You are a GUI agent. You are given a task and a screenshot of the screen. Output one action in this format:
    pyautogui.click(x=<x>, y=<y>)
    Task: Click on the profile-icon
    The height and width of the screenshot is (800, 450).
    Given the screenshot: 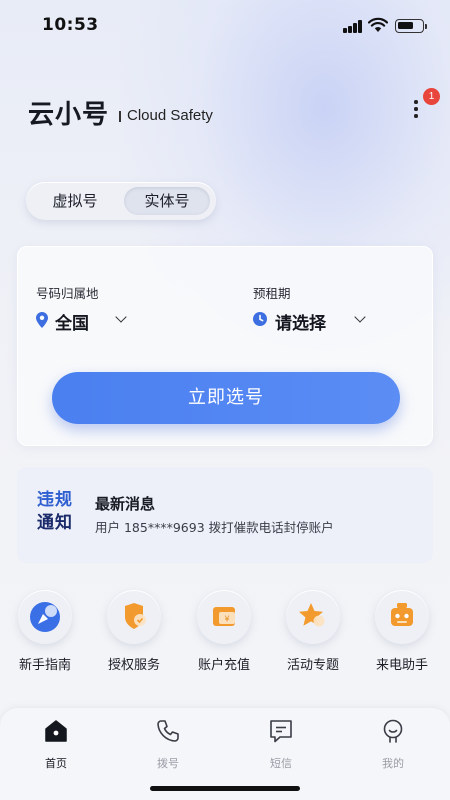 What is the action you would take?
    pyautogui.click(x=393, y=731)
    